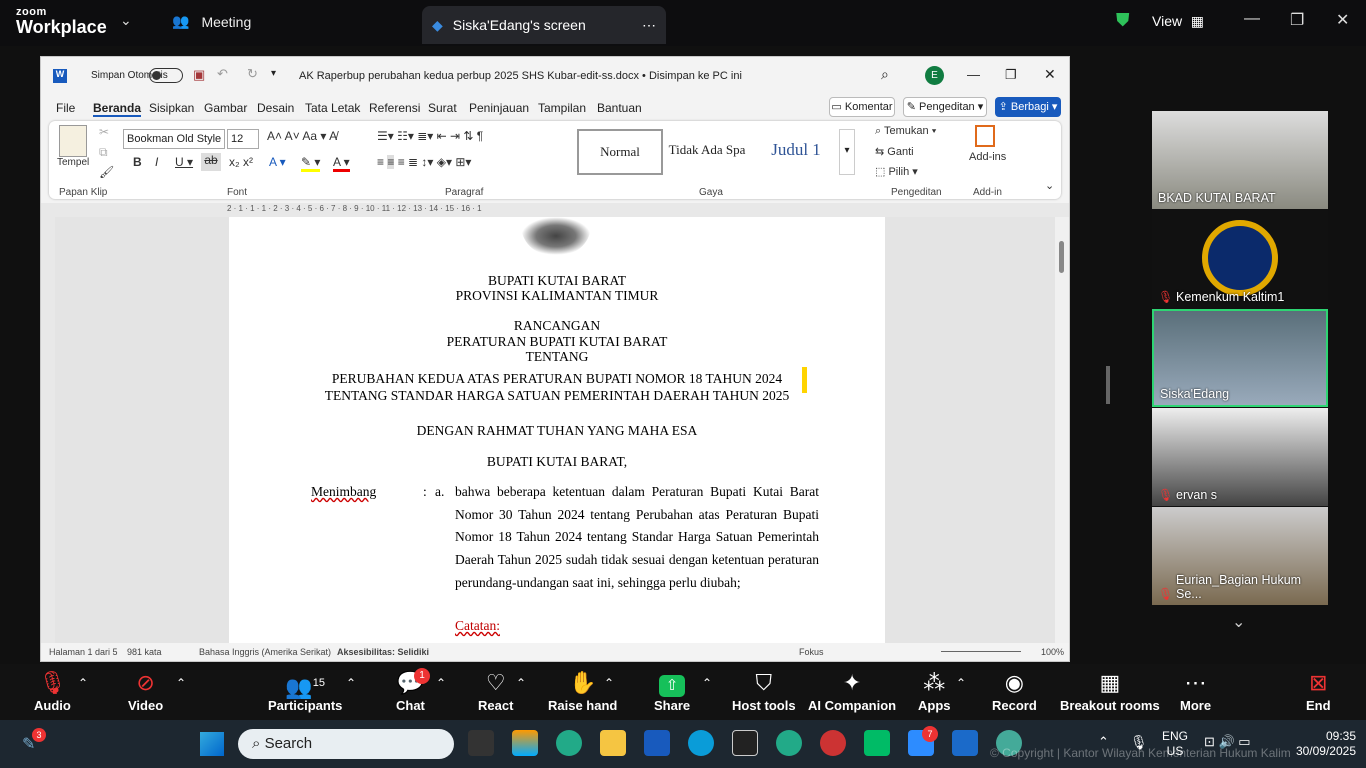 This screenshot has width=1366, height=768. I want to click on ai-companion-button: ✦ AI Companion, so click(852, 690).